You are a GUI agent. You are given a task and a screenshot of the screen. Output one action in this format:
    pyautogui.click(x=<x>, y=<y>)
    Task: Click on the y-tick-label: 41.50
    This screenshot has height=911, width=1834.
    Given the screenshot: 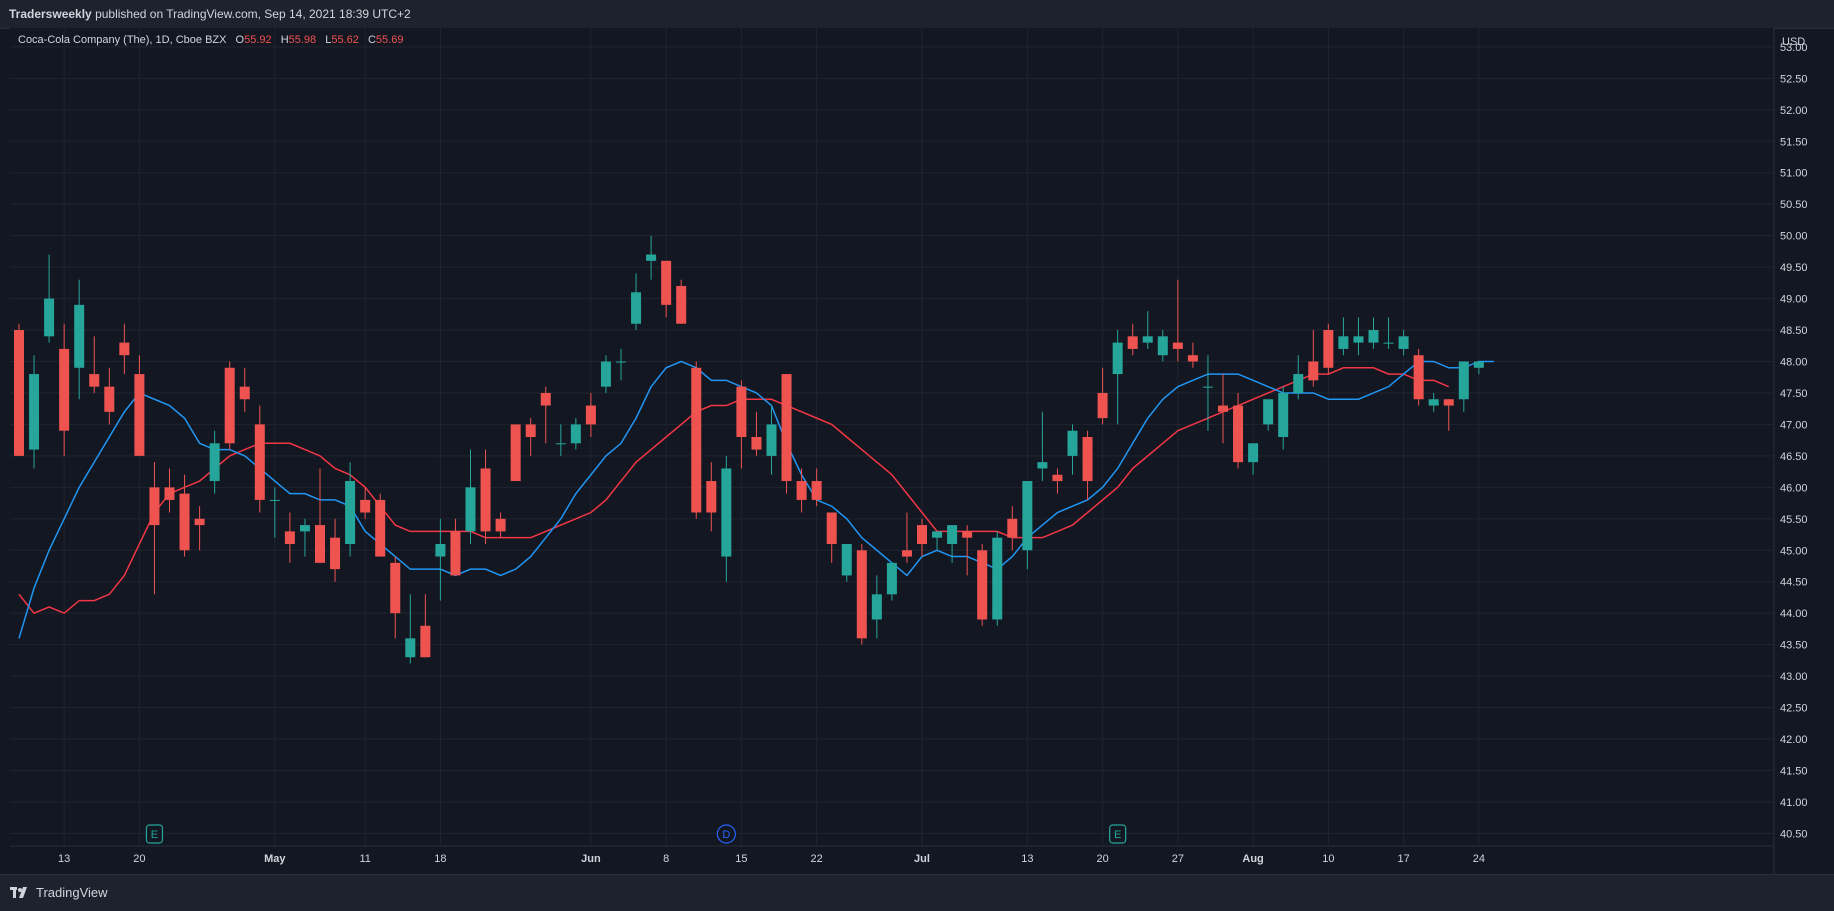 What is the action you would take?
    pyautogui.click(x=1794, y=771)
    